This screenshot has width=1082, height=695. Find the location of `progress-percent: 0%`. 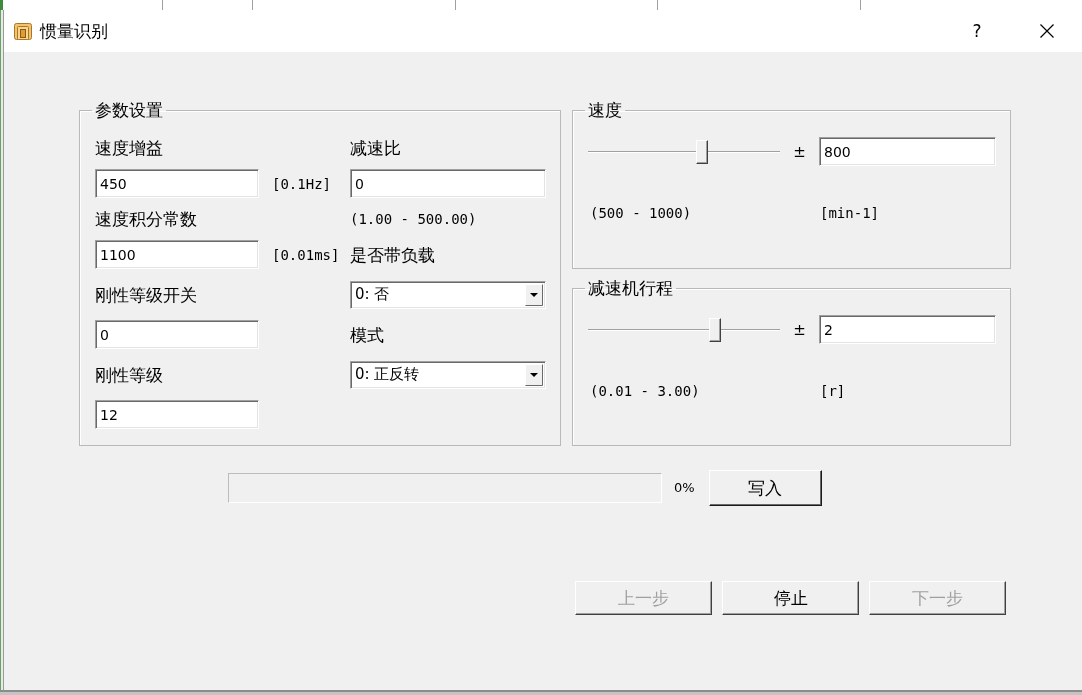

progress-percent: 0% is located at coordinates (684, 488).